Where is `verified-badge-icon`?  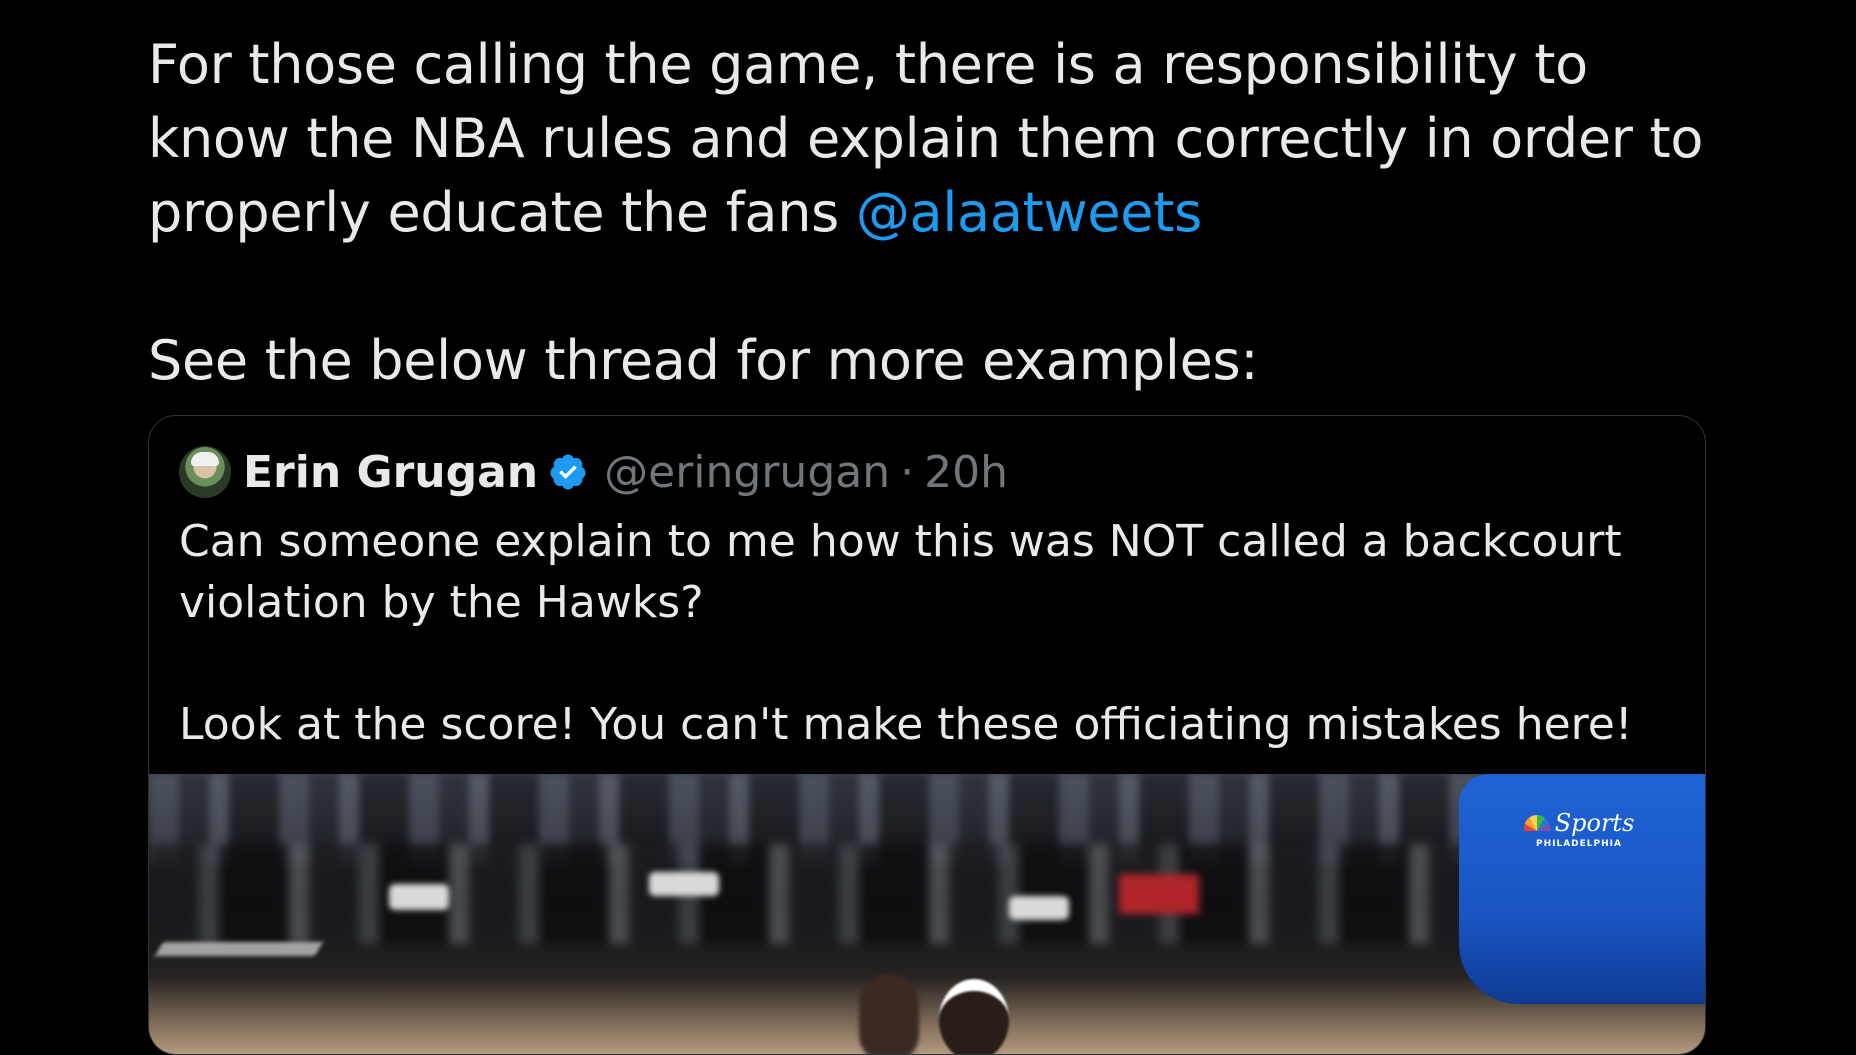
verified-badge-icon is located at coordinates (568, 472).